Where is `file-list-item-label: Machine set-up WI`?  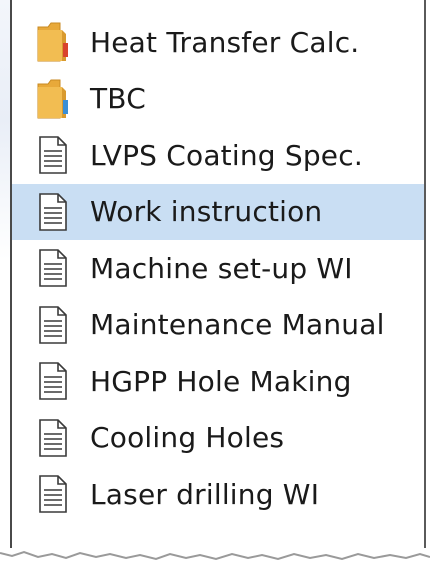
file-list-item-label: Machine set-up WI is located at coordinates (221, 268).